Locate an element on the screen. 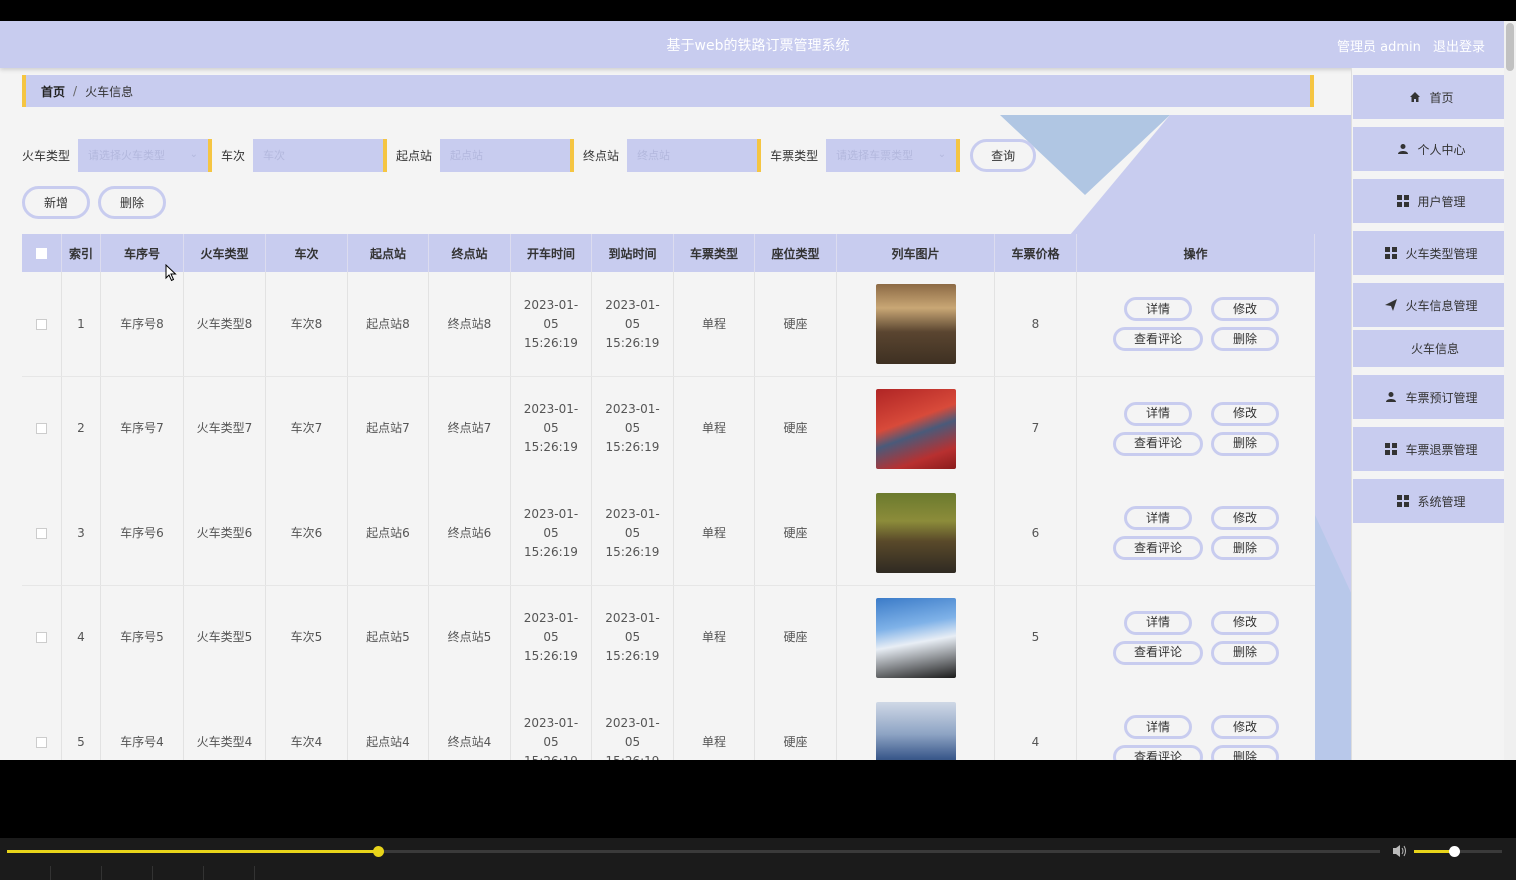  breadcrumb: 首页 / 火车信息 is located at coordinates (668, 91).